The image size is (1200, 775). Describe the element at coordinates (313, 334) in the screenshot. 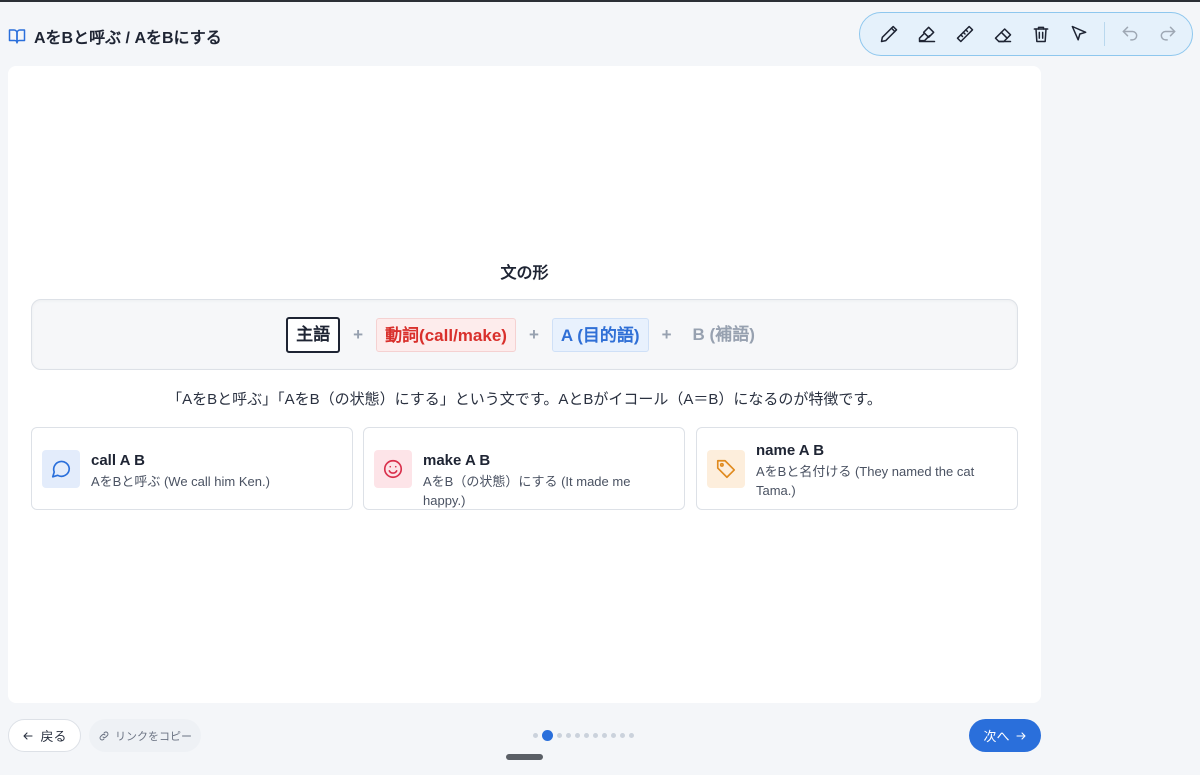

I see `pattern-subject: 主語` at that location.